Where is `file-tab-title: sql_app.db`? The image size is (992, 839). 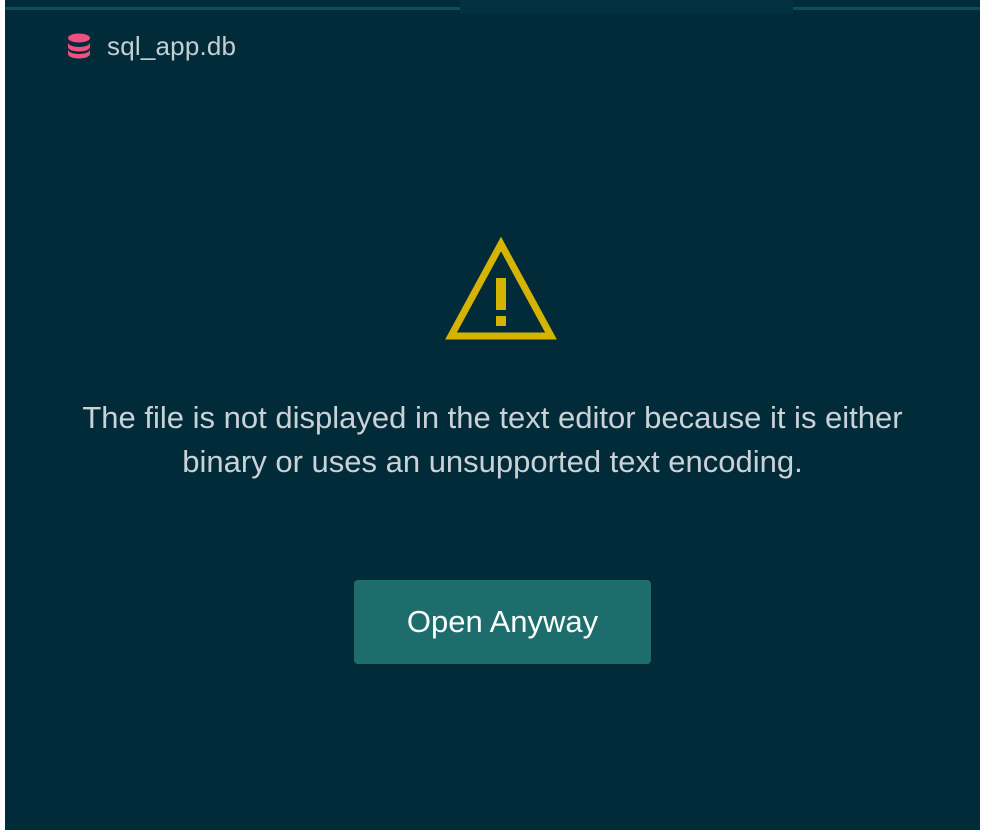 file-tab-title: sql_app.db is located at coordinates (172, 45).